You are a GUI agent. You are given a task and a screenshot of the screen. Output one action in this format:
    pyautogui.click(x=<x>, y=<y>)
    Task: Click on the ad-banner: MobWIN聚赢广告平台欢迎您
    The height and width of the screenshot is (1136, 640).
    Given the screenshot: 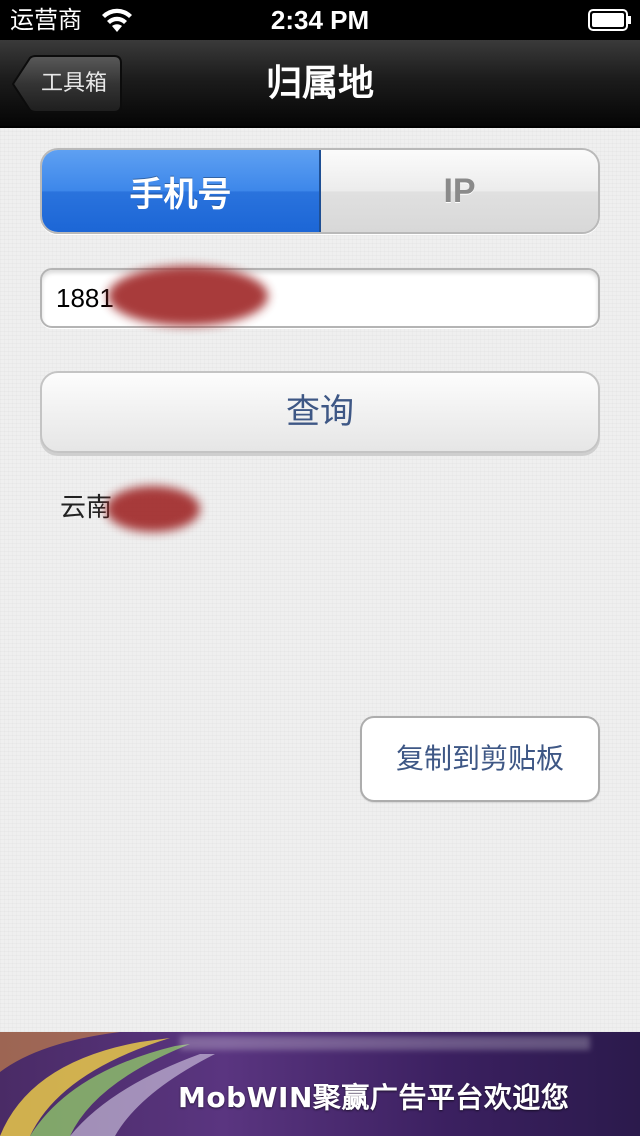 What is the action you would take?
    pyautogui.click(x=320, y=1084)
    